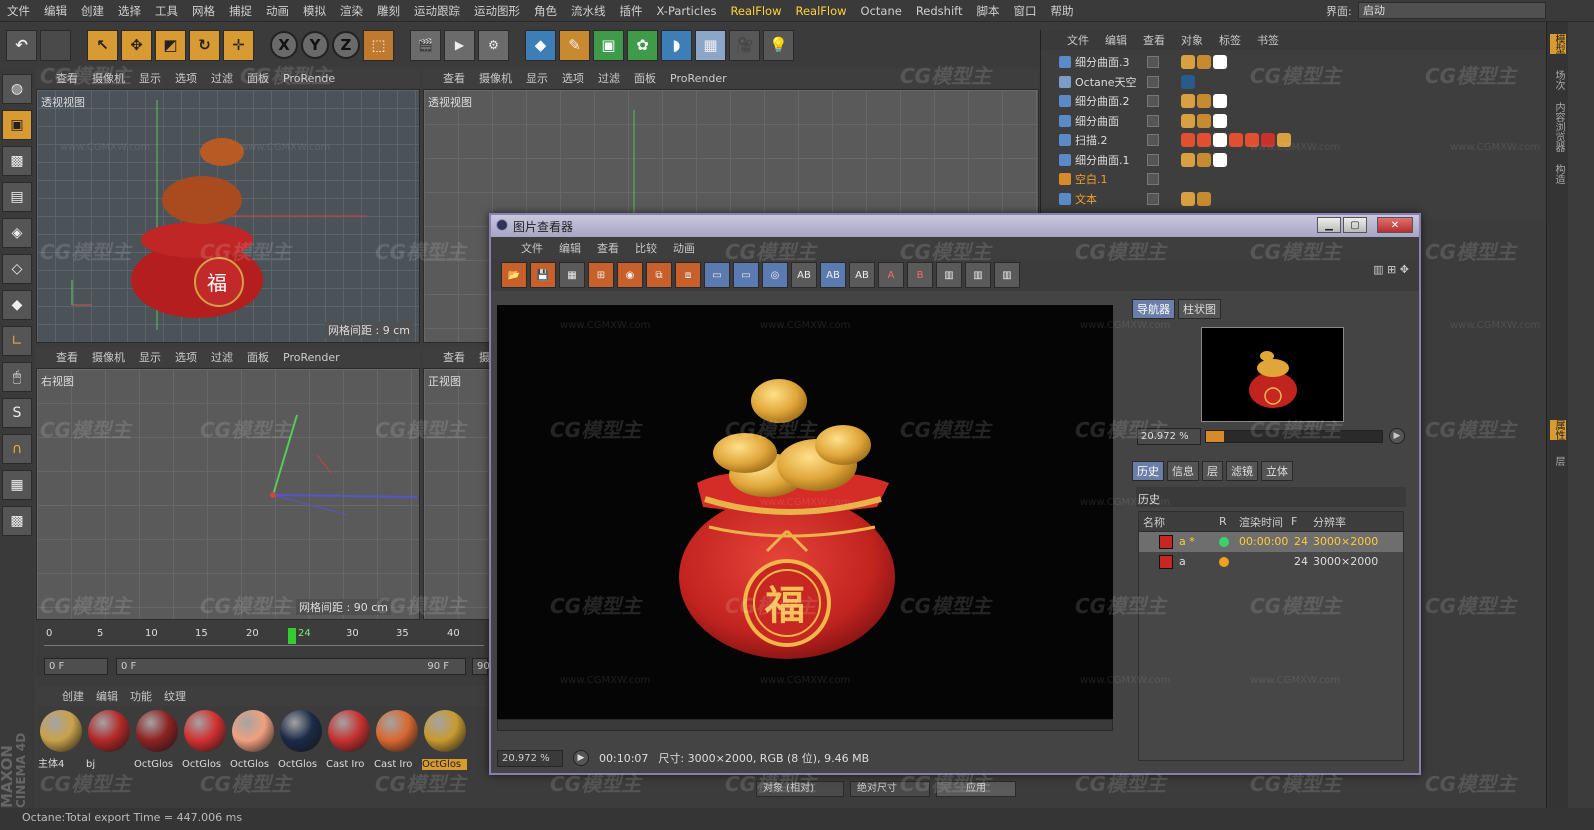 This screenshot has height=830, width=1594. Describe the element at coordinates (351, 11) in the screenshot. I see `menu-item-render: 渲染` at that location.